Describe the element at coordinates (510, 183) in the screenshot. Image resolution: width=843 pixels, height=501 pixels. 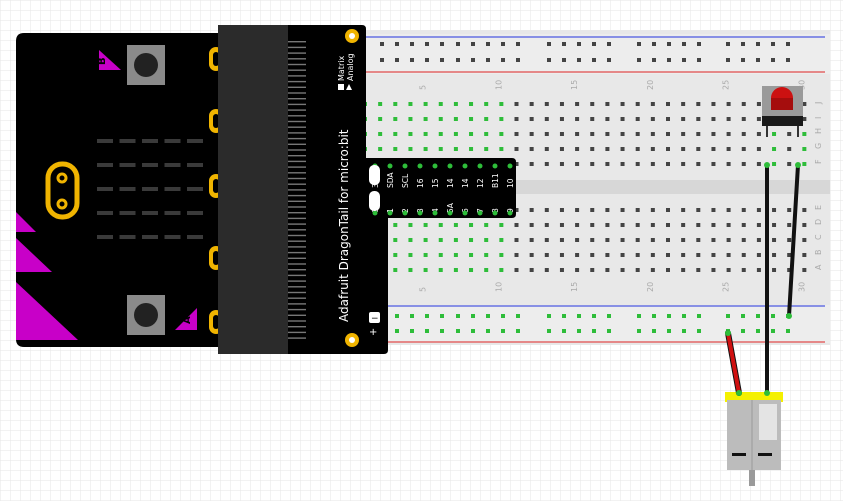
I see `pin-label: 10` at that location.